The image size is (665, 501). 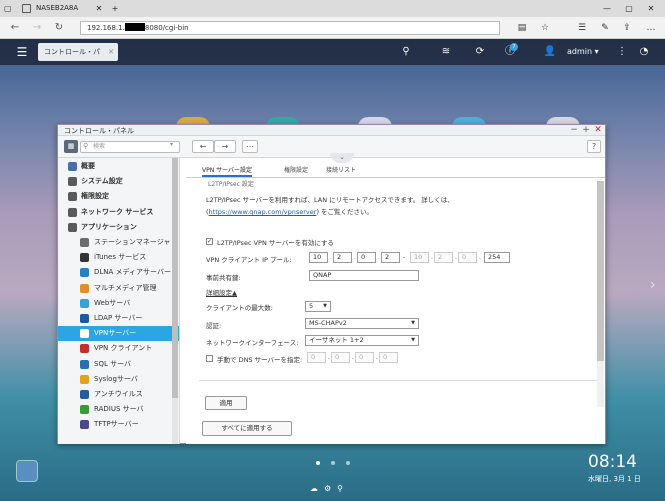 I want to click on window-close-icon: ✕, so click(x=598, y=130).